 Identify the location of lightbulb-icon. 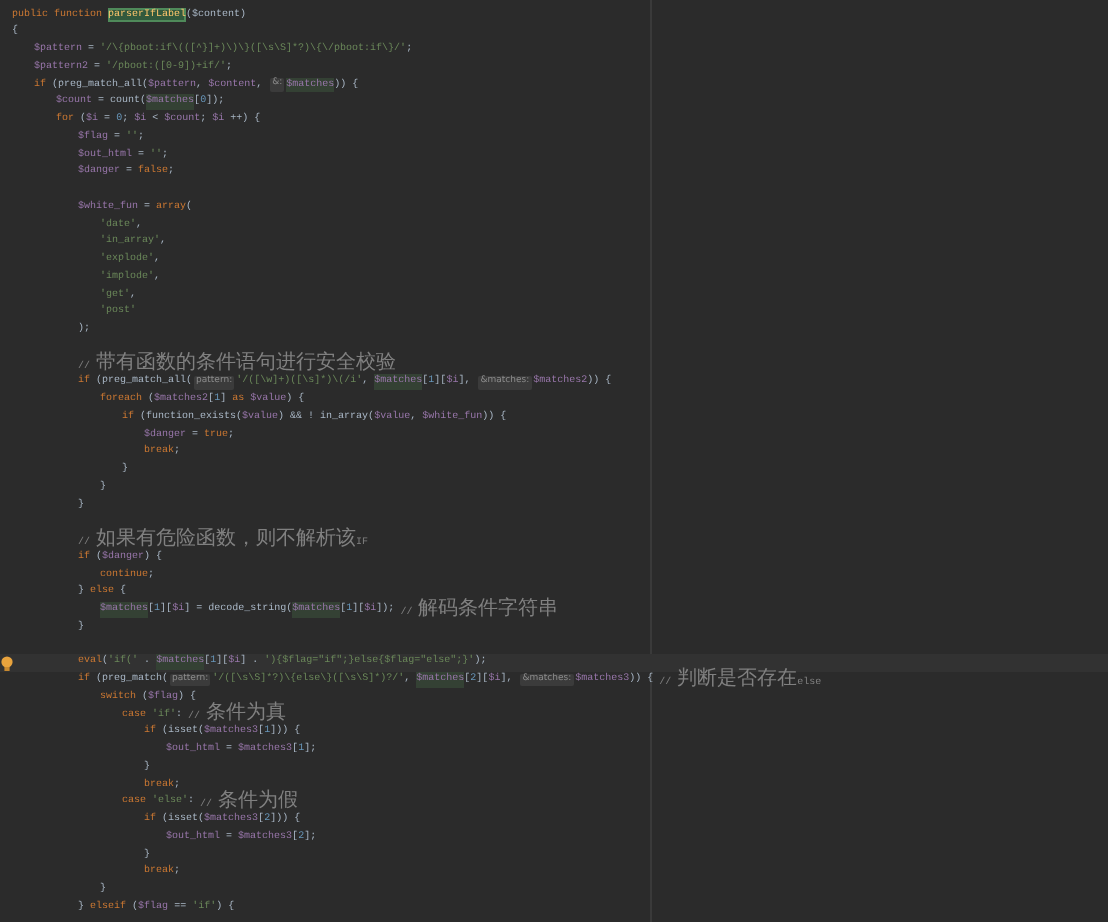
(7, 663).